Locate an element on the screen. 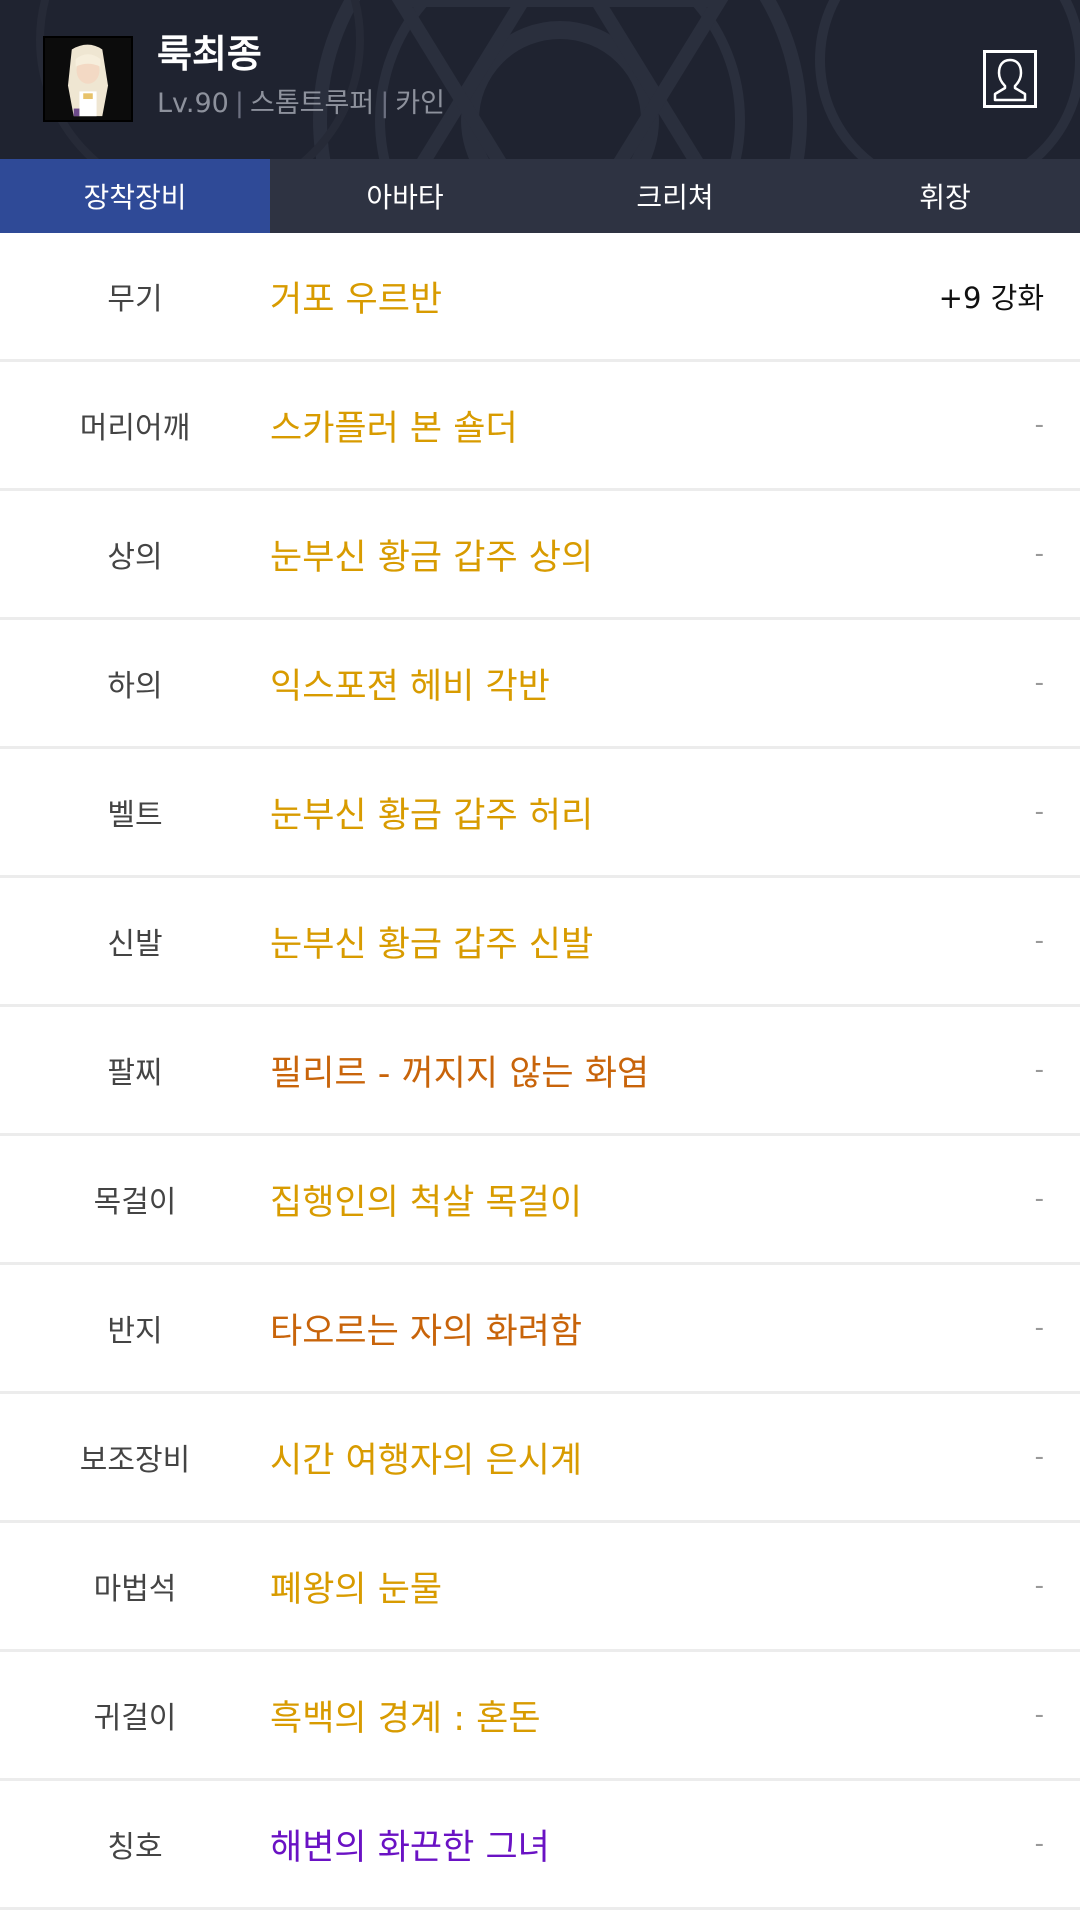 This screenshot has width=1080, height=1920. slot-label: 상의 is located at coordinates (135, 557).